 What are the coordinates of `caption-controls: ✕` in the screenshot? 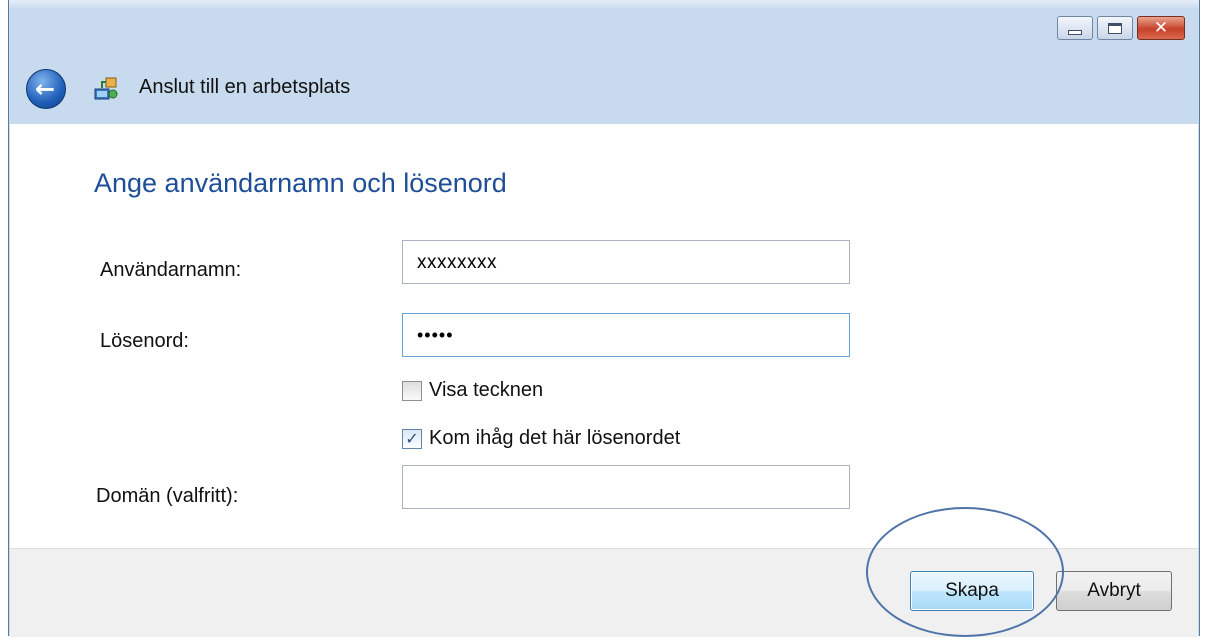 It's located at (1119, 28).